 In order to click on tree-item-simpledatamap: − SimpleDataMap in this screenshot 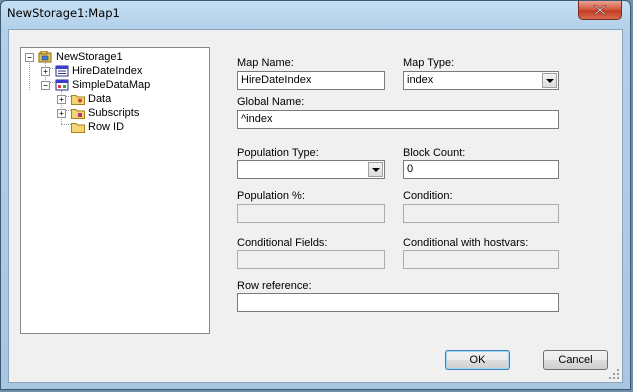, I will do `click(111, 85)`.